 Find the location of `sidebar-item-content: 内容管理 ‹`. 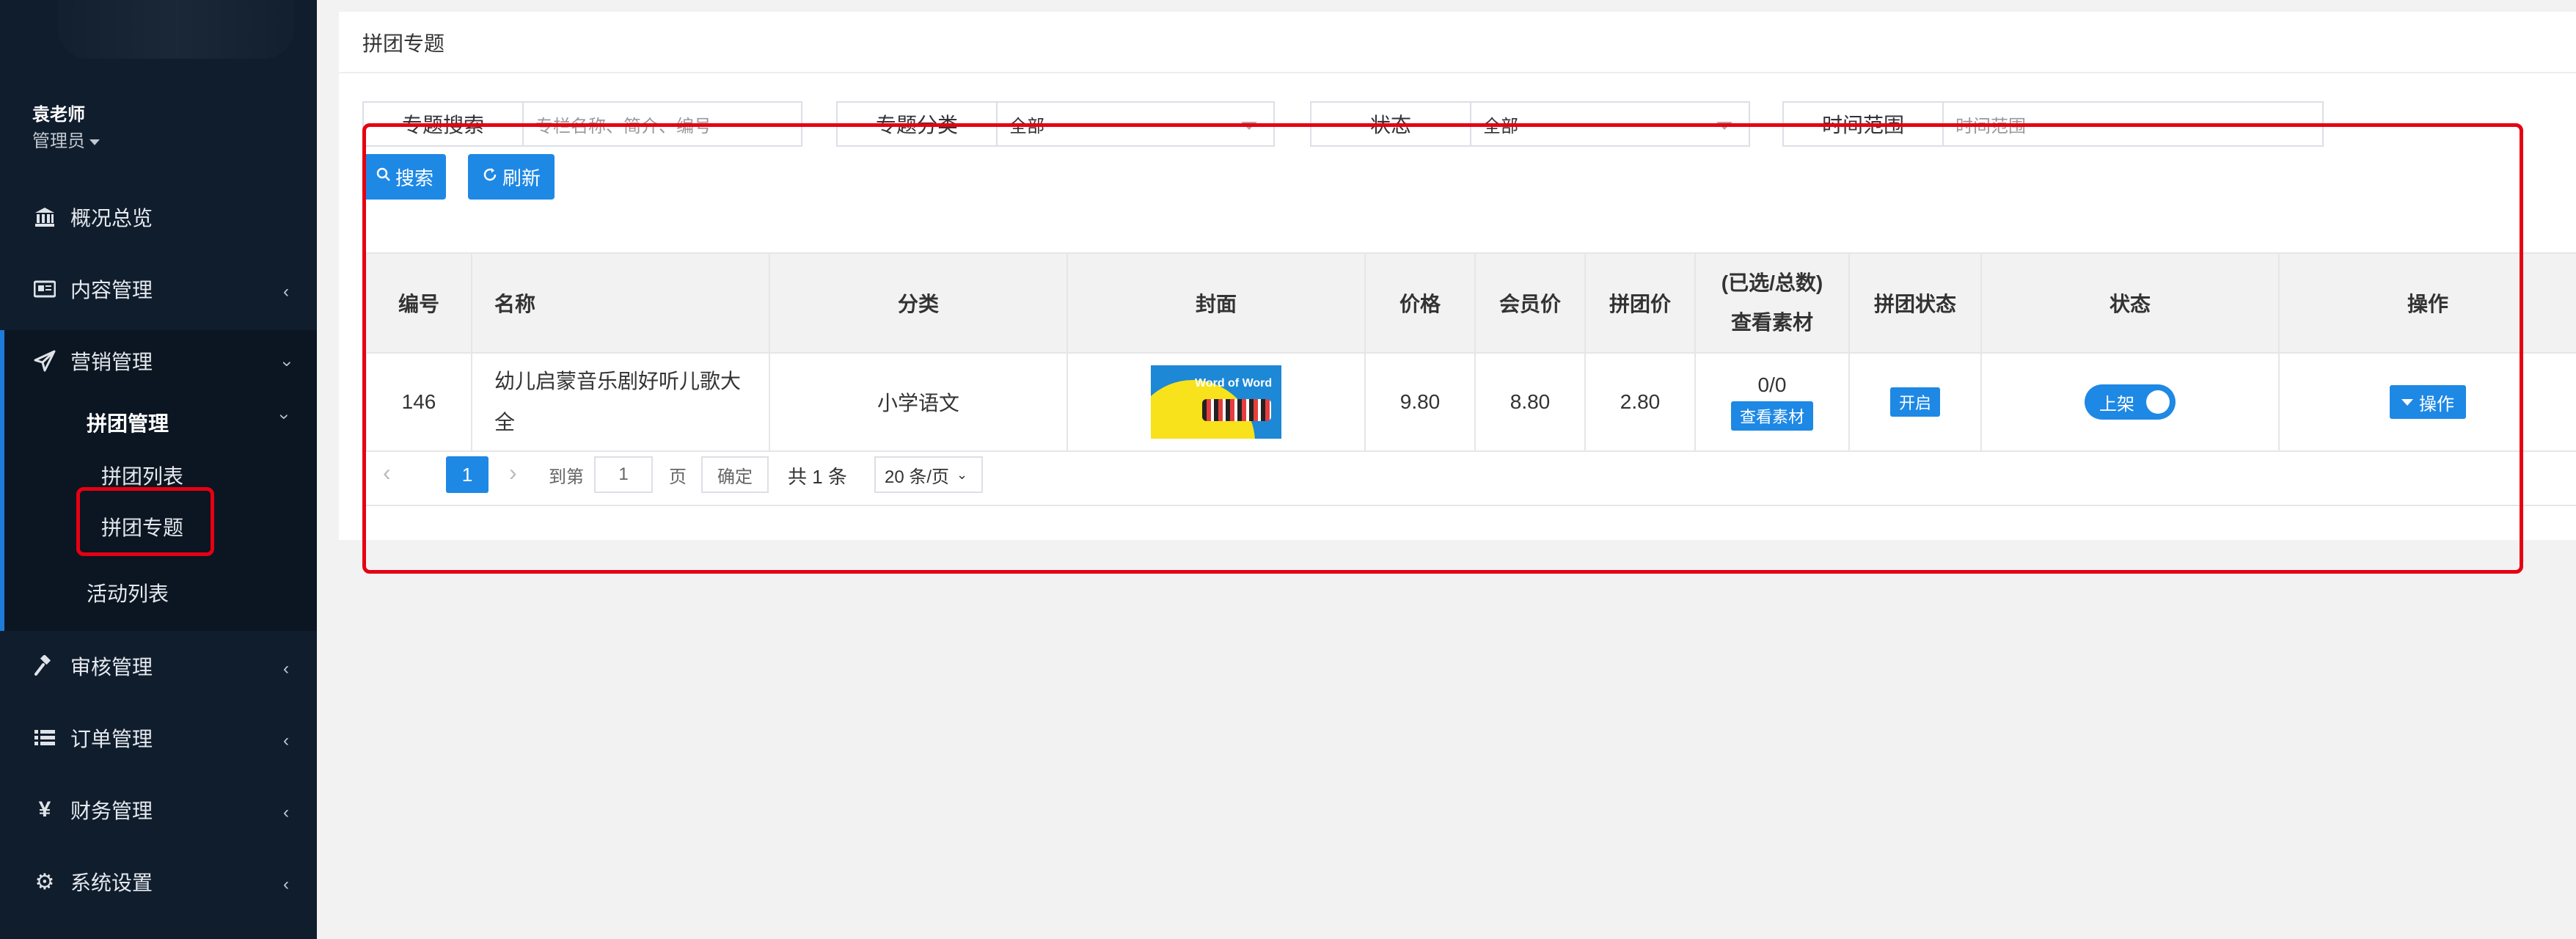

sidebar-item-content: 内容管理 ‹ is located at coordinates (158, 289).